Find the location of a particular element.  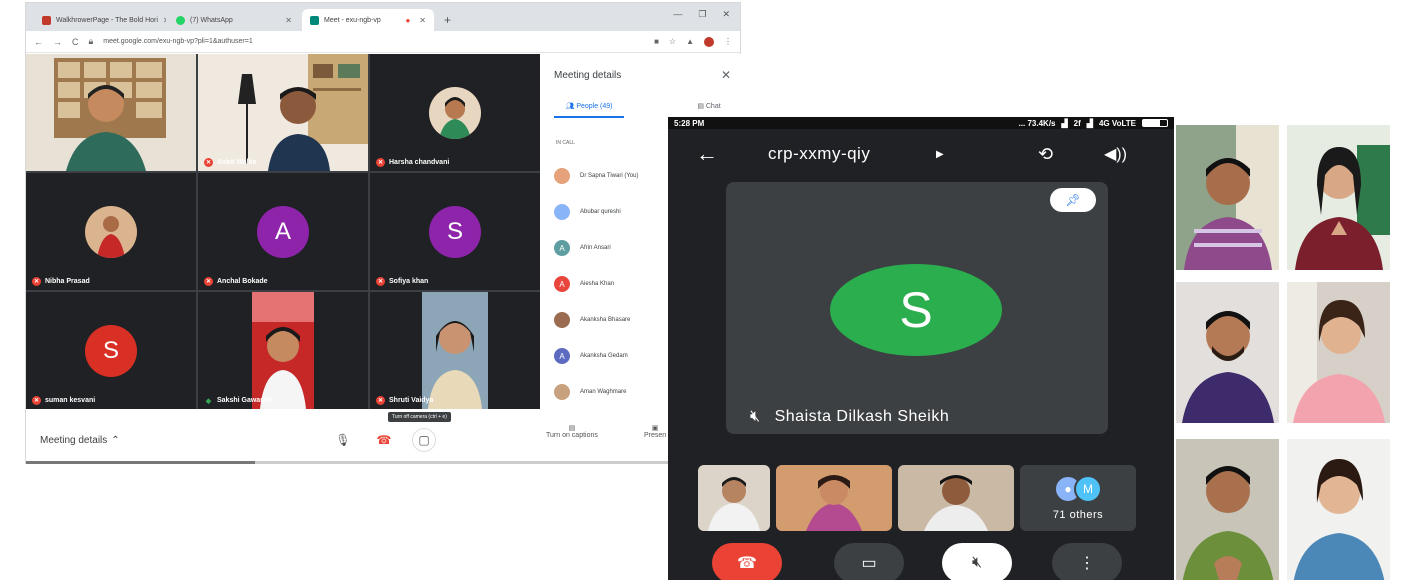

maximize-icon: ❐ is located at coordinates (702, 14).